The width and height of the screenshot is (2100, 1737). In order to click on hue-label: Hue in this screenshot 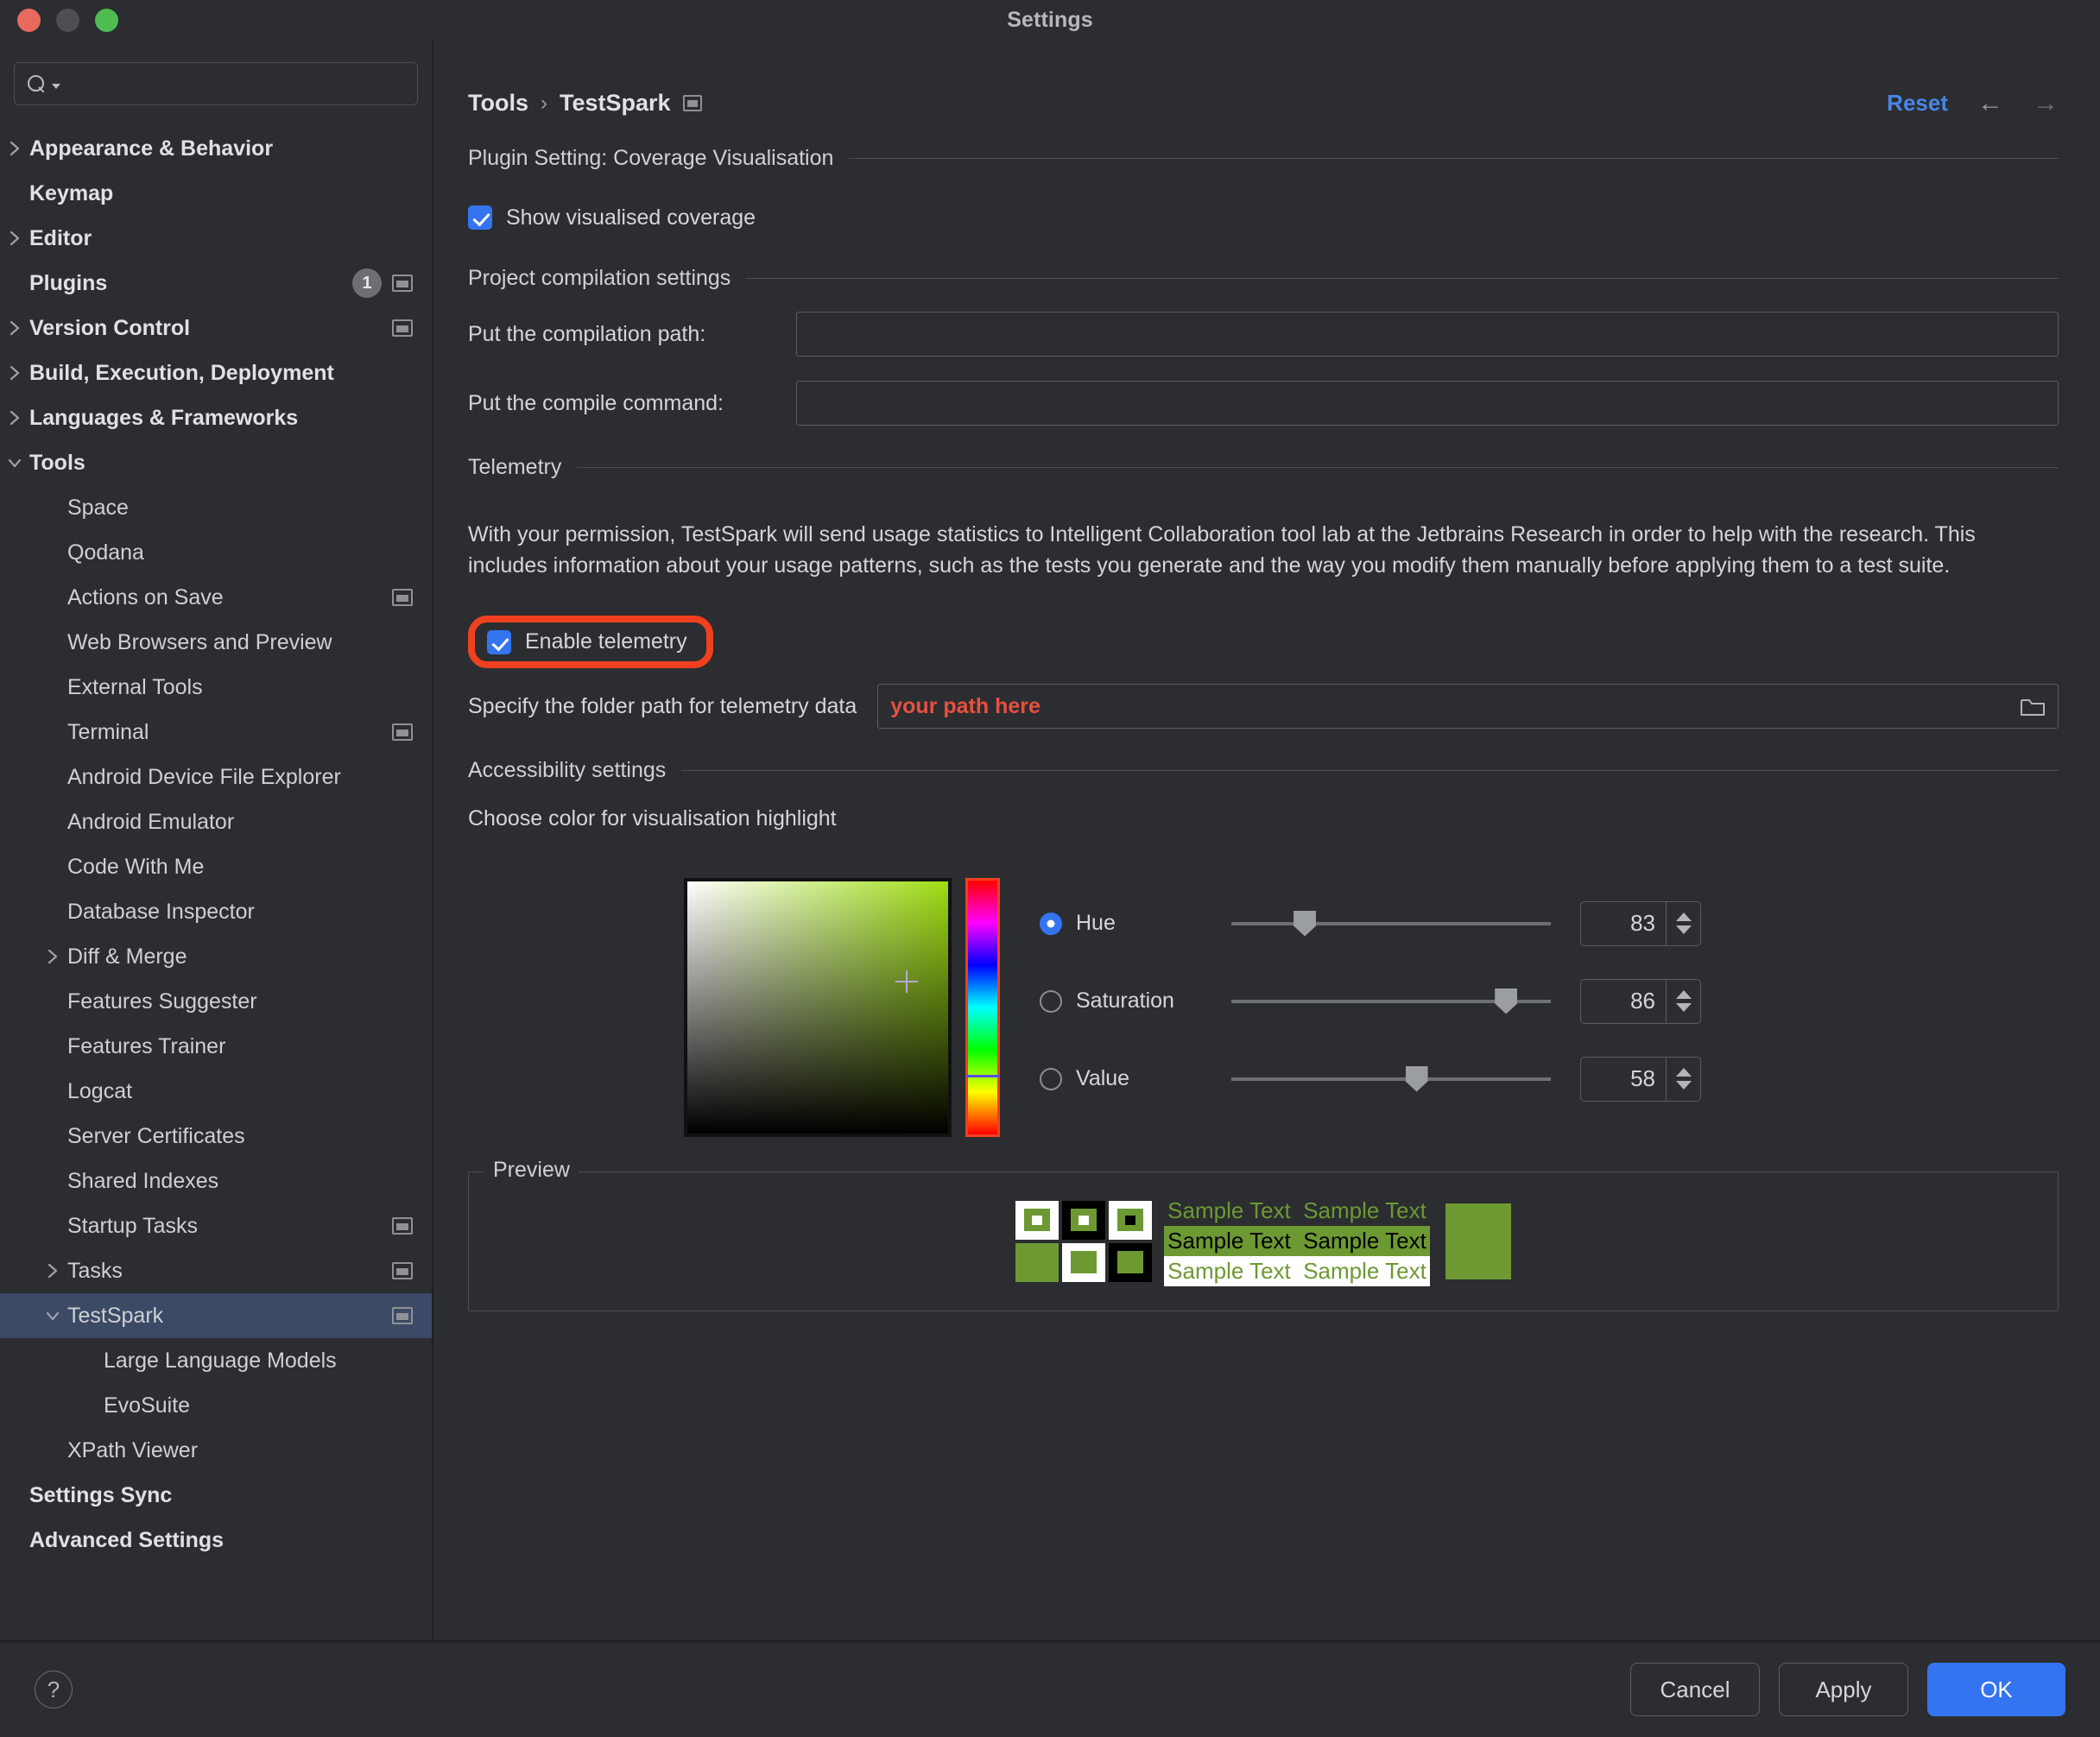, I will do `click(1096, 923)`.